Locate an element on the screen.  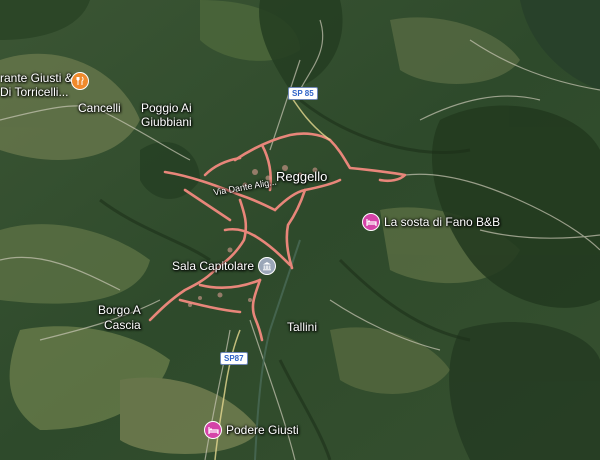
poi-podere-giusti: Podere Giusti is located at coordinates (251, 430).